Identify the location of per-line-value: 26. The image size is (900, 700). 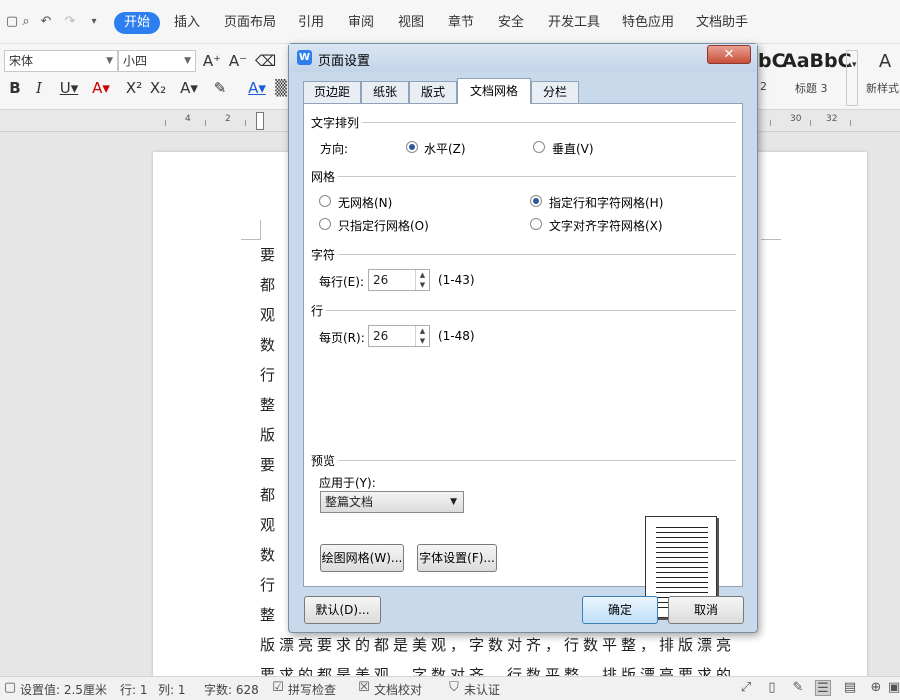
(381, 280).